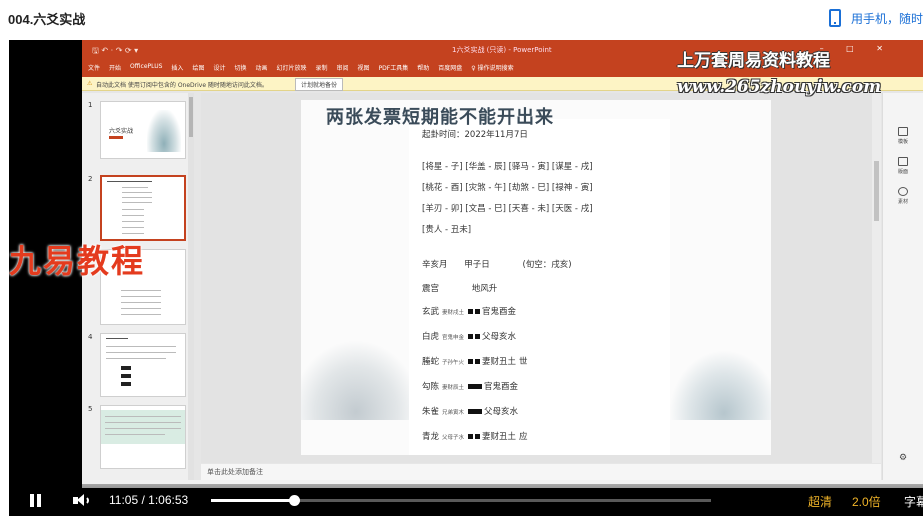  What do you see at coordinates (252, 500) in the screenshot?
I see `progress-fill` at bounding box center [252, 500].